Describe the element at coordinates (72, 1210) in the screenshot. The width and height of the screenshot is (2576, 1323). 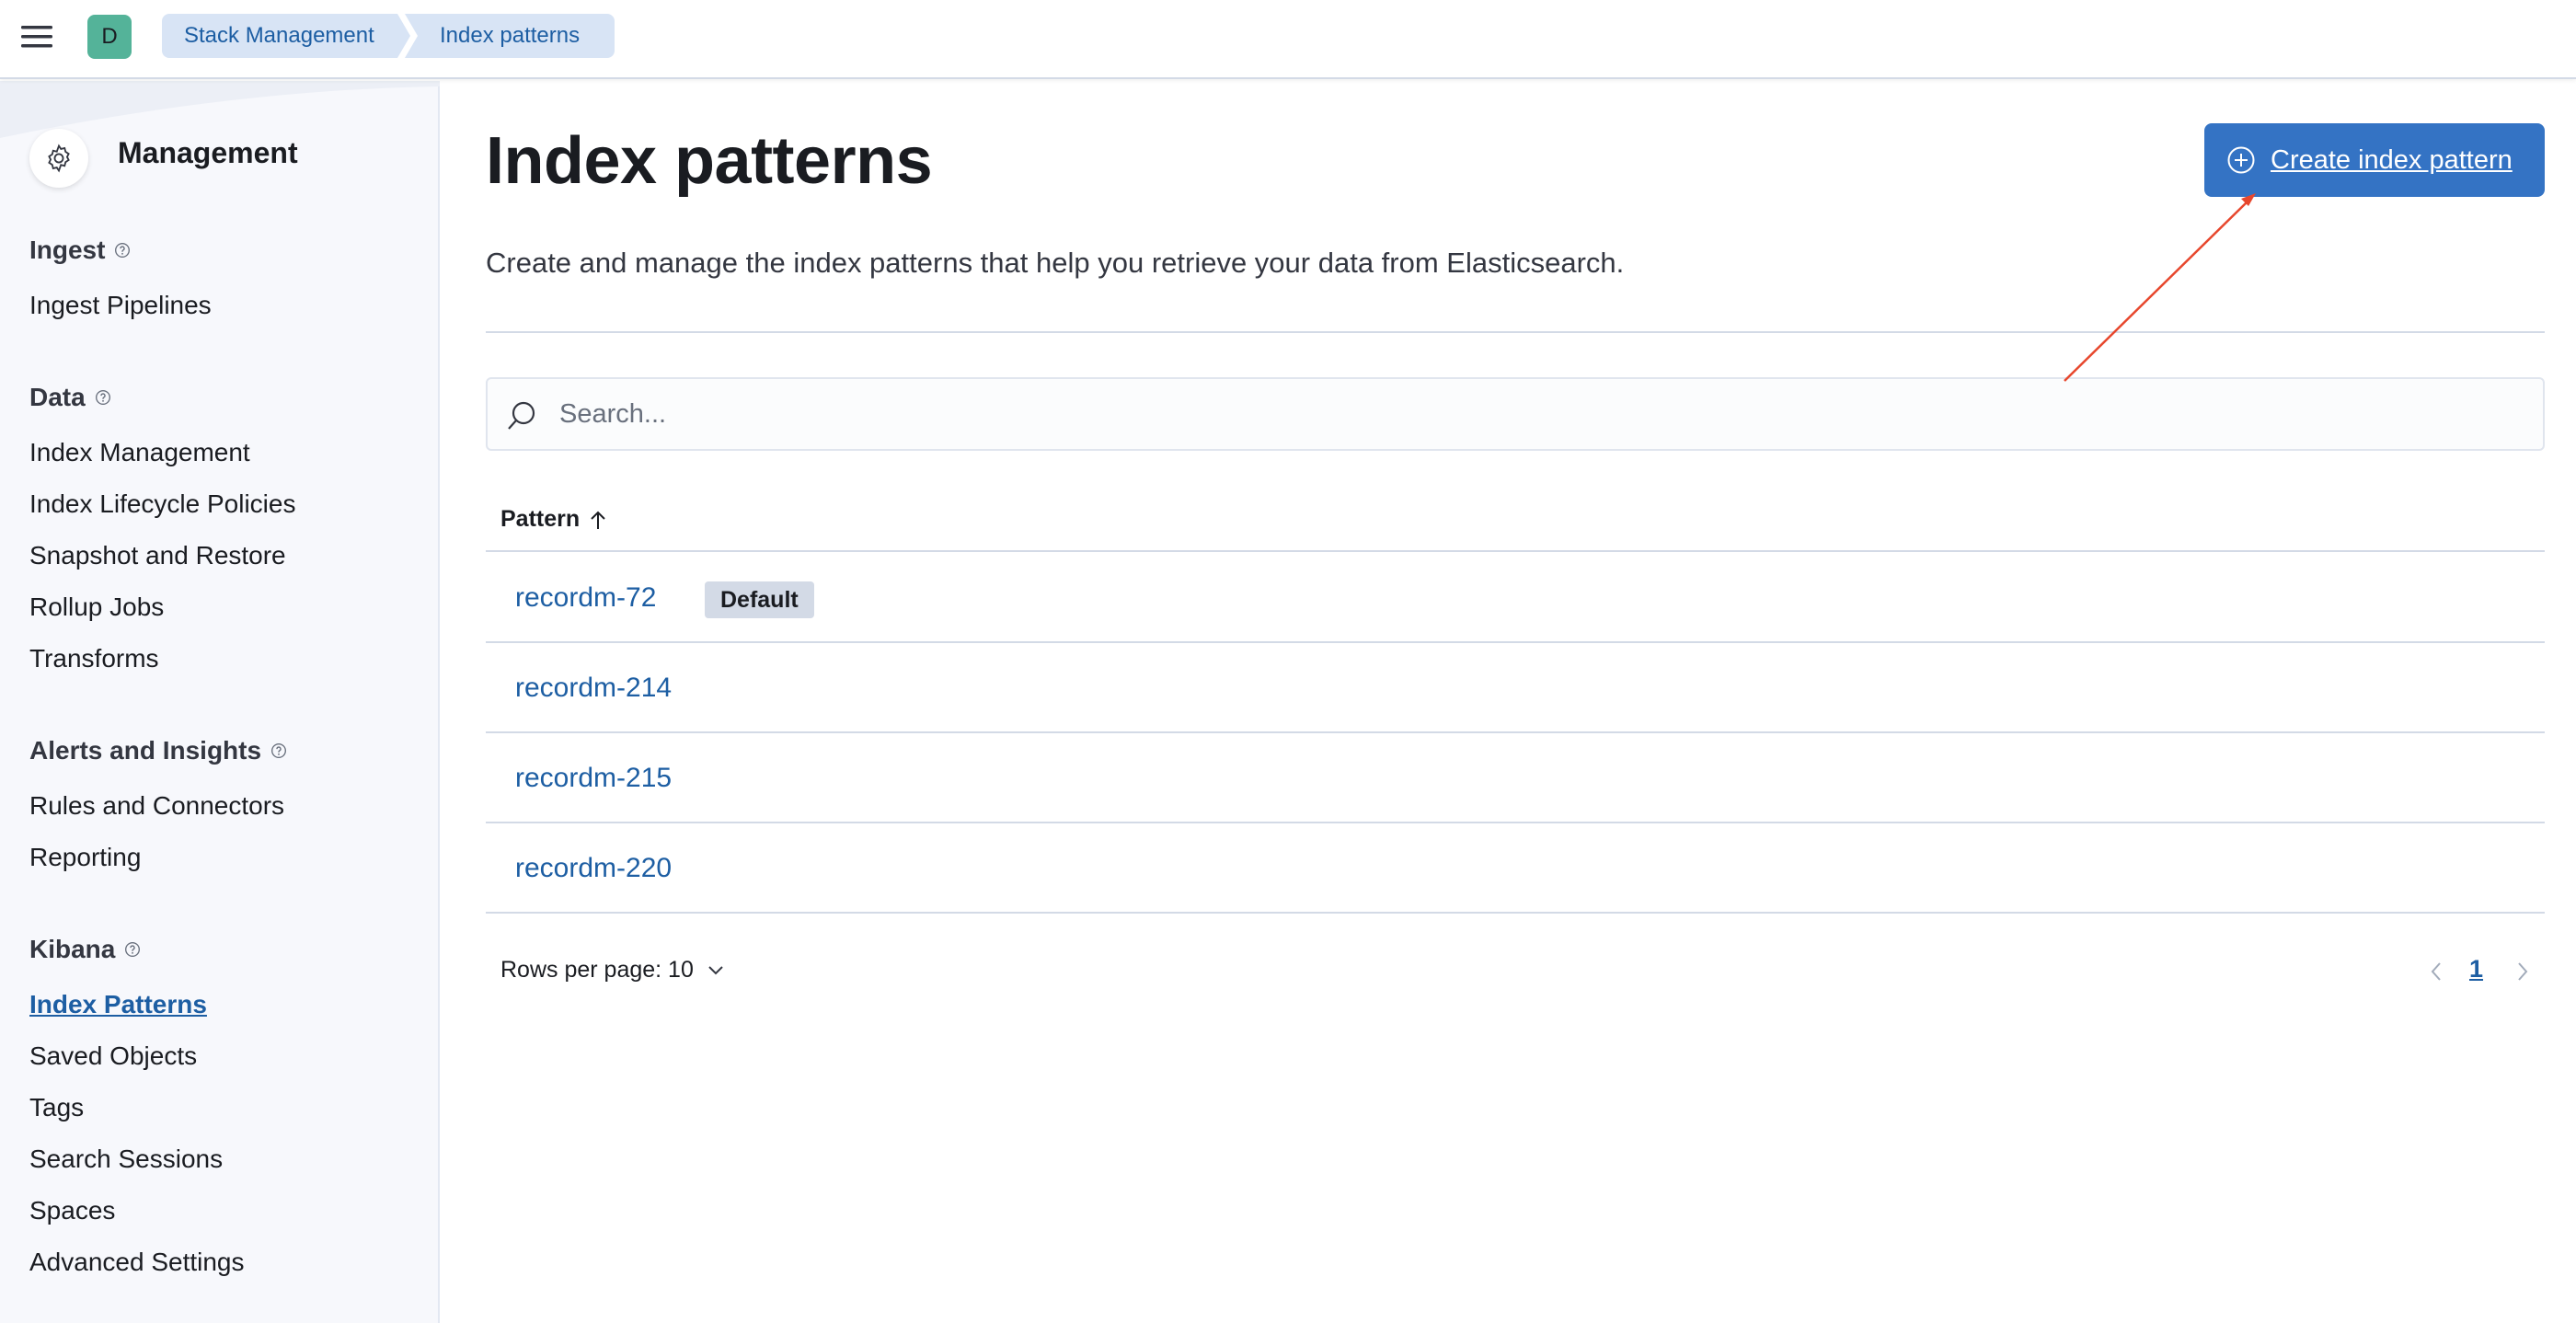
I see `sidebar-item-spaces: Spaces` at that location.